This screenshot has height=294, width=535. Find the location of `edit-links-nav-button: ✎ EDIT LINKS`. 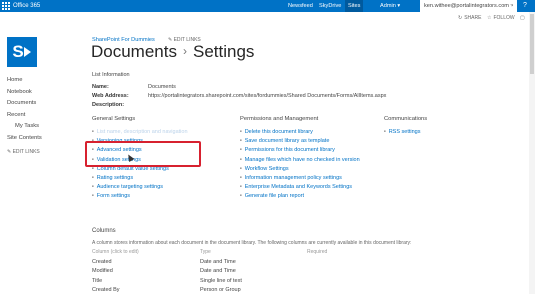

edit-links-nav-button: ✎ EDIT LINKS is located at coordinates (24, 153).